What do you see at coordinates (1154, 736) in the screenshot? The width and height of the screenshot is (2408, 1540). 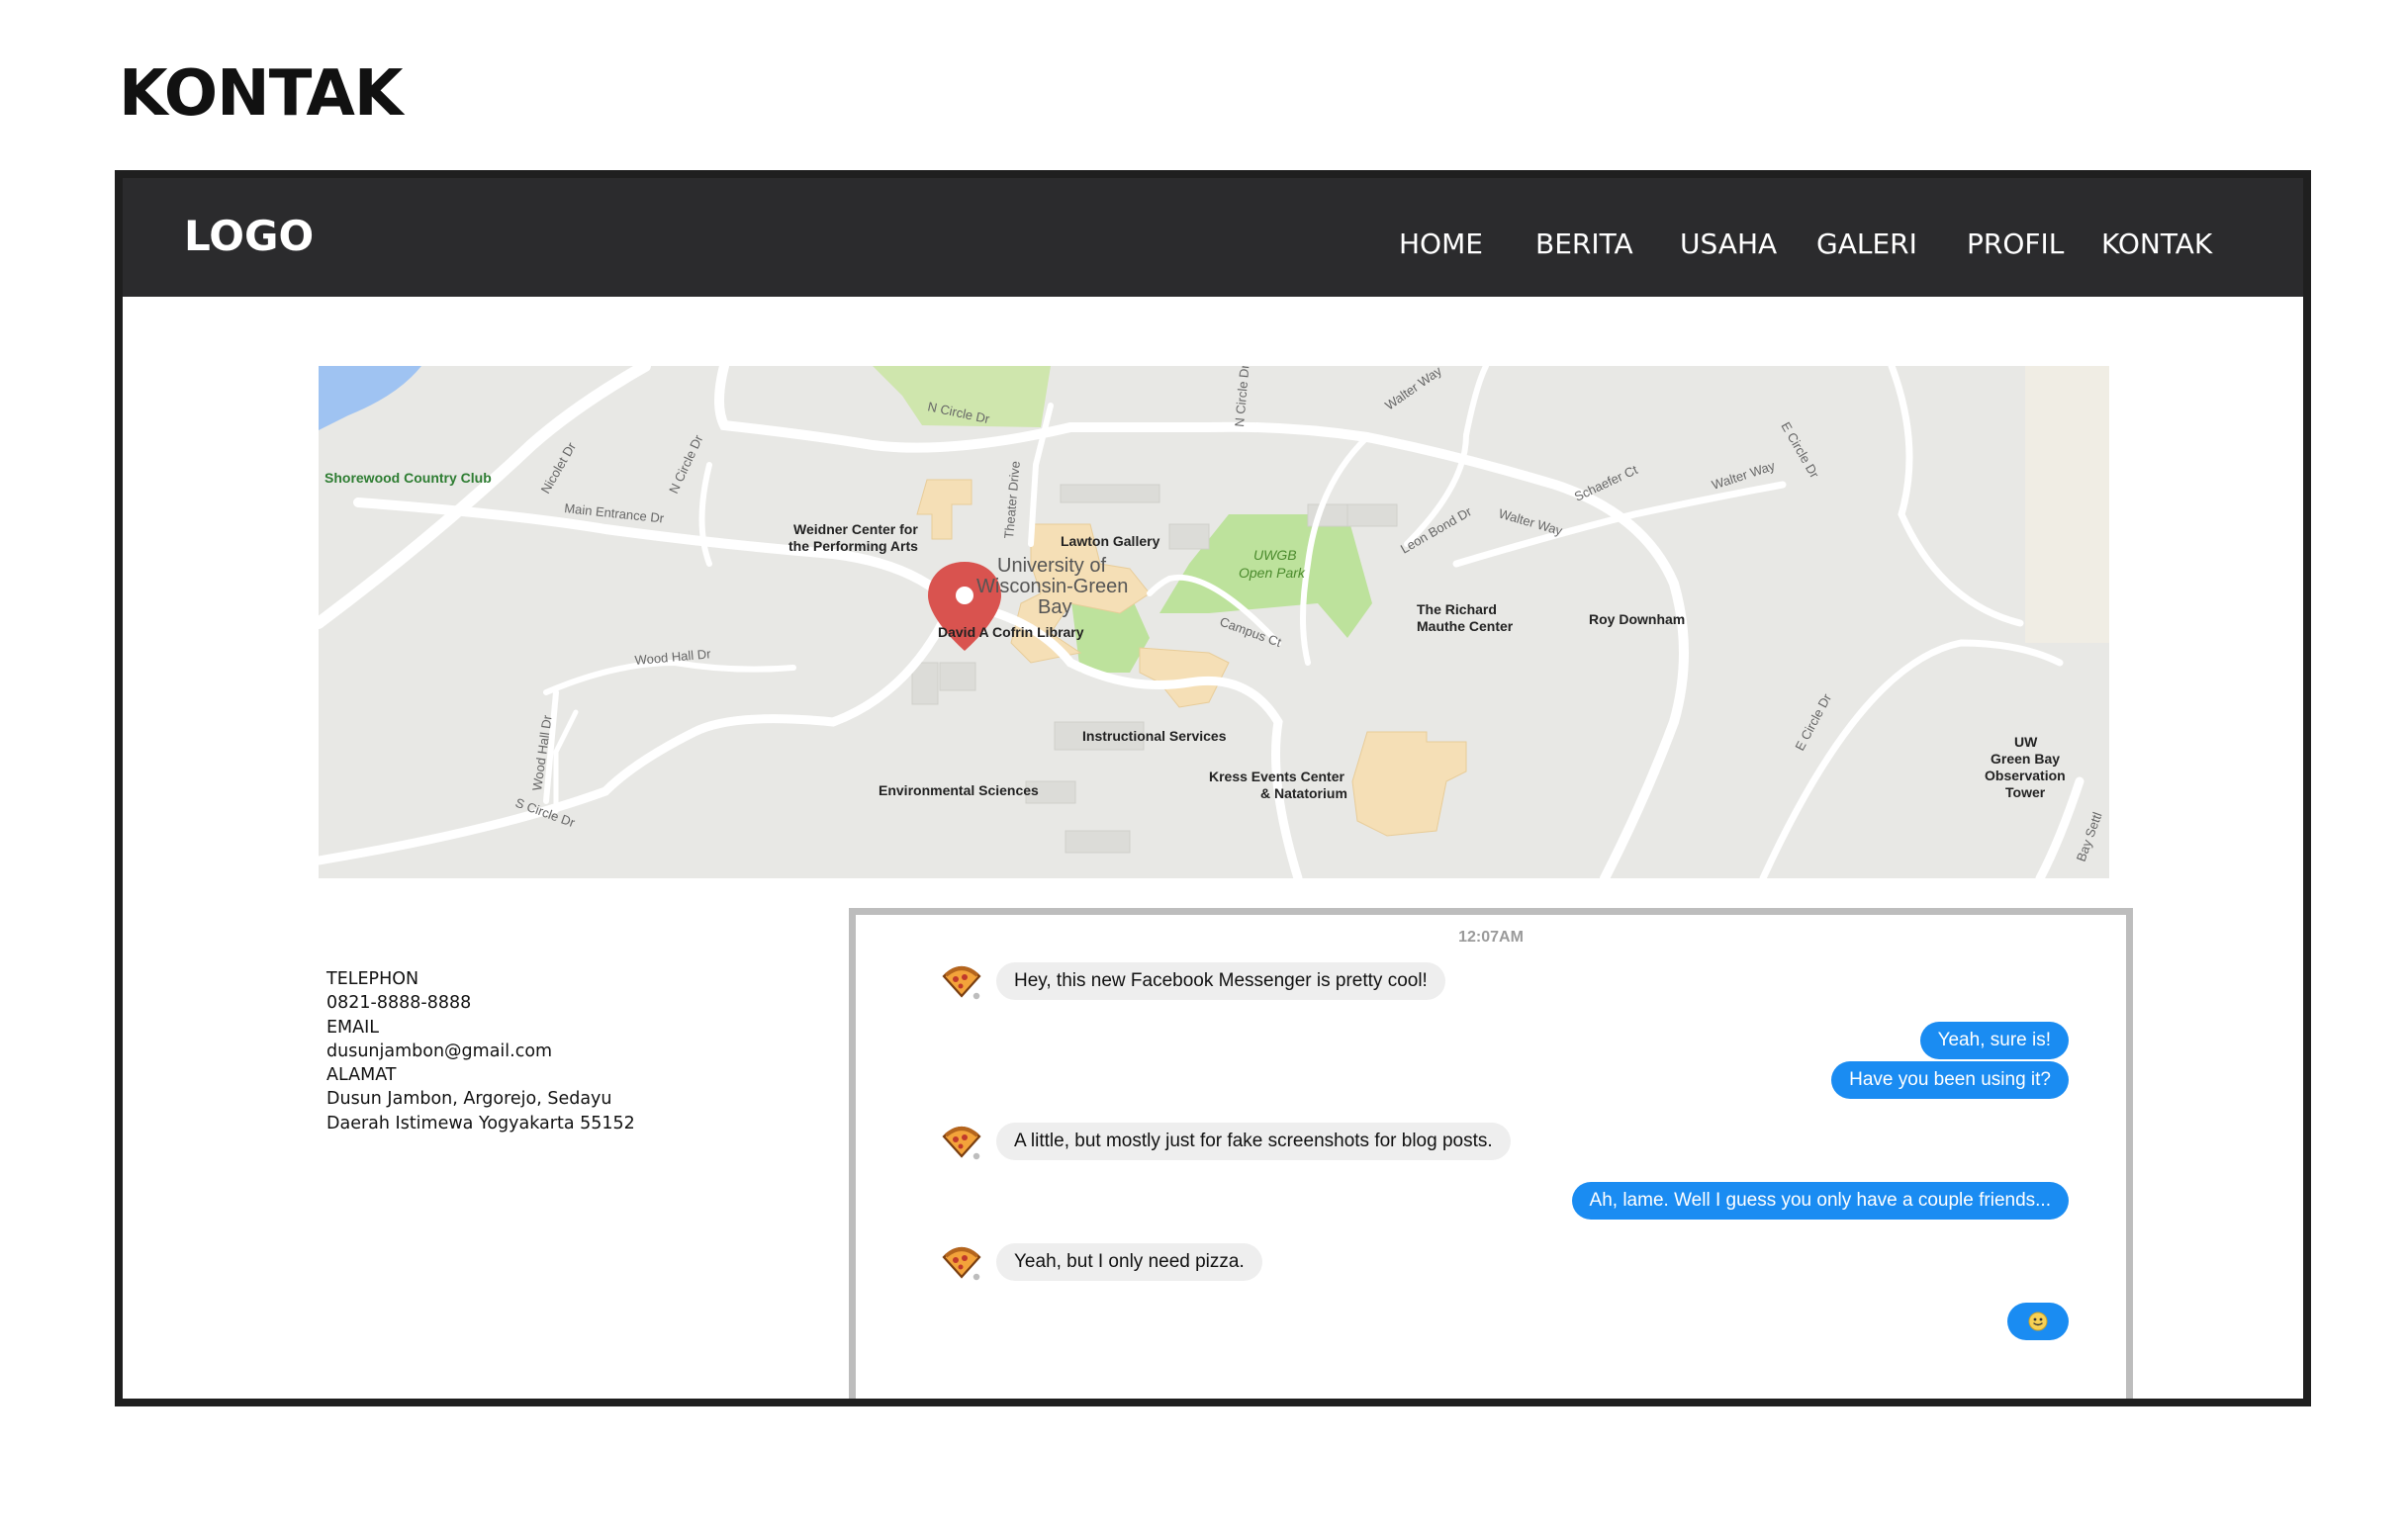 I see `map-label-instructional: Instructional Services` at bounding box center [1154, 736].